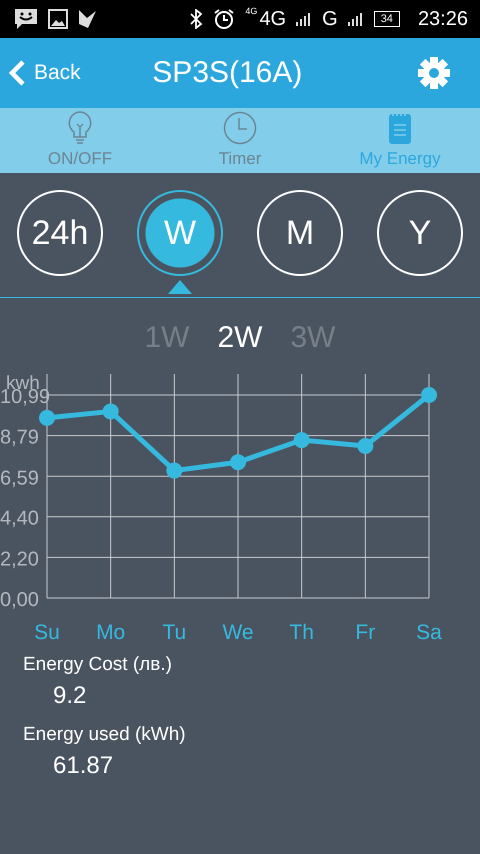 The width and height of the screenshot is (480, 854). I want to click on alarm-clock-icon, so click(224, 19).